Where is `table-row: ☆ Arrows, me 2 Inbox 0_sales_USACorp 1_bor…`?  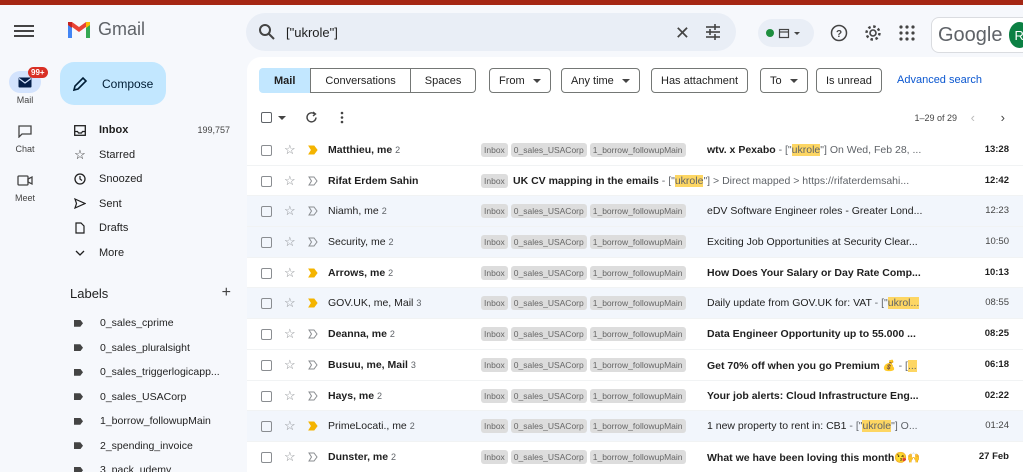 table-row: ☆ Arrows, me 2 Inbox 0_sales_USACorp 1_bor… is located at coordinates (635, 273).